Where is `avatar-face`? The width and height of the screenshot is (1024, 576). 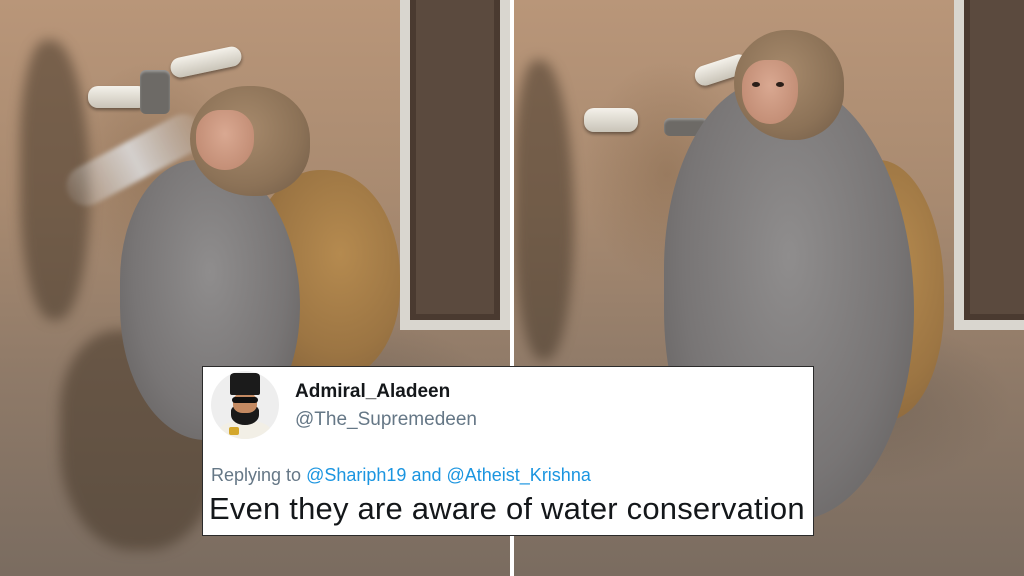 avatar-face is located at coordinates (245, 403).